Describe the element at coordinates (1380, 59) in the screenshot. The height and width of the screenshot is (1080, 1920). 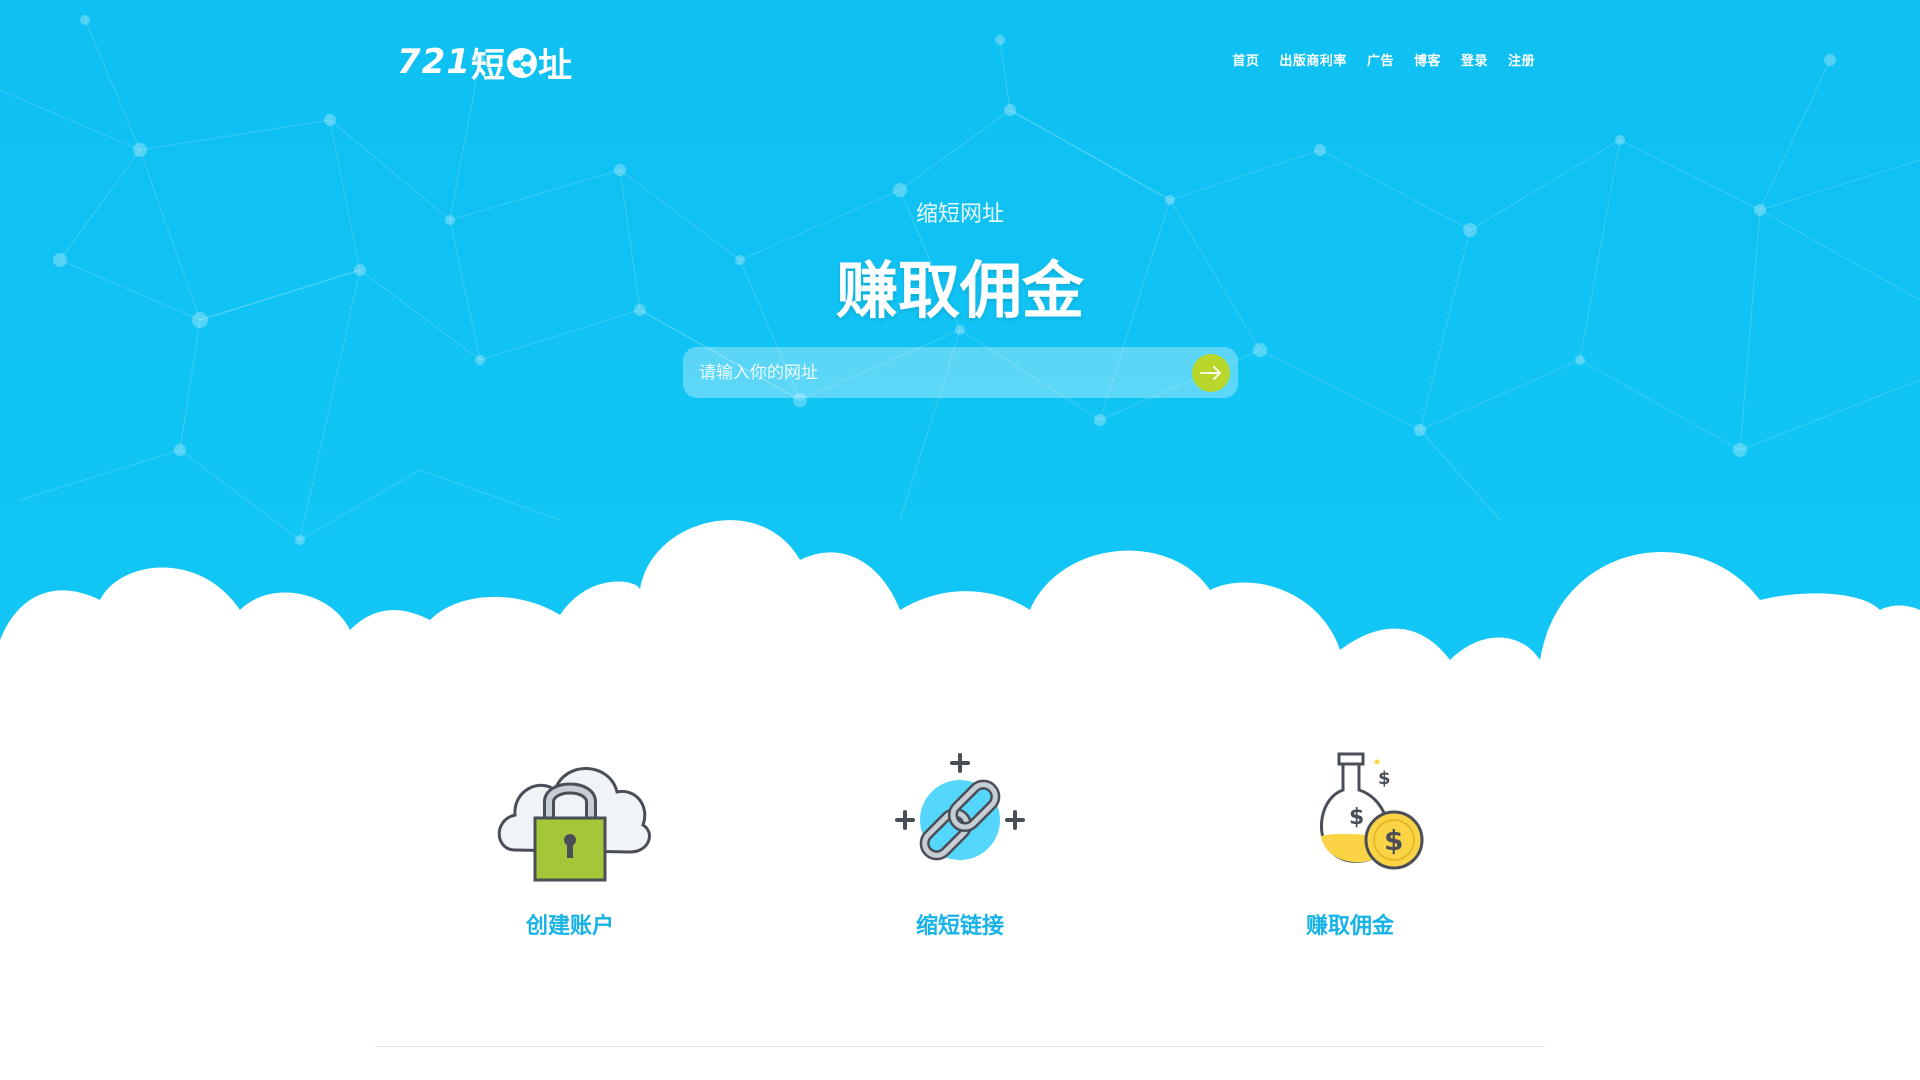
I see `nav-advertising: 广告` at that location.